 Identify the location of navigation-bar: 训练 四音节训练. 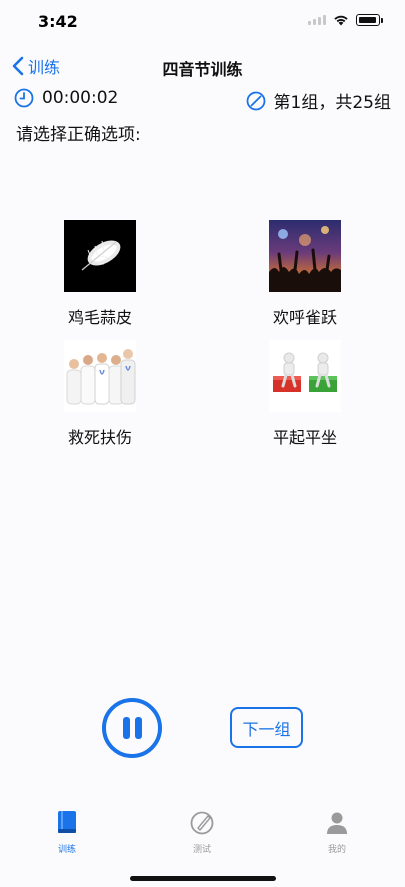
(202, 67).